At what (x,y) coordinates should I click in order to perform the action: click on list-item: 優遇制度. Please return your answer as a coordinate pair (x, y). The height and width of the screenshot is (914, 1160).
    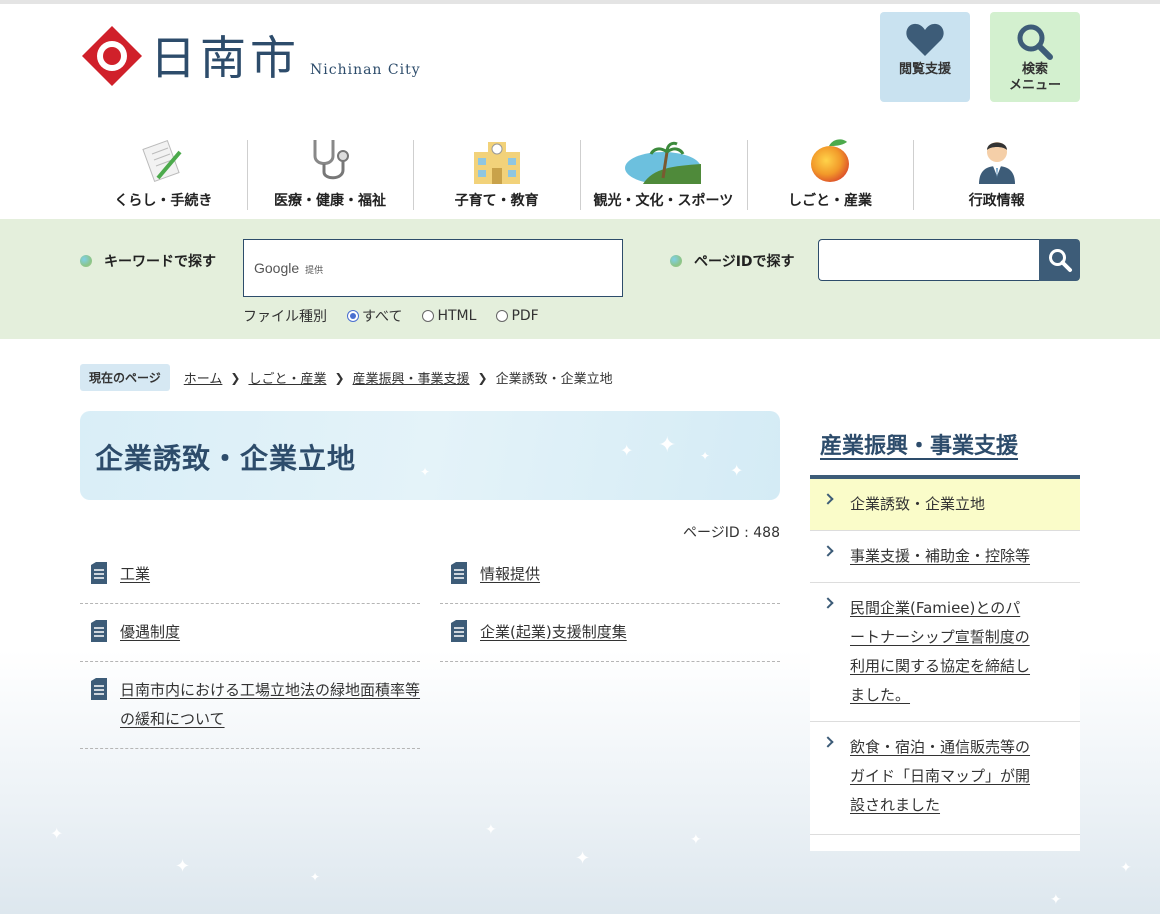
    Looking at the image, I should click on (250, 640).